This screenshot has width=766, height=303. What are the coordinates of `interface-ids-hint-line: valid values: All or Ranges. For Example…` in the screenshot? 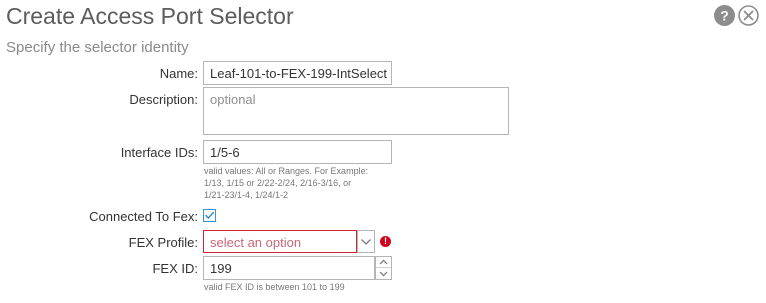 It's located at (286, 171).